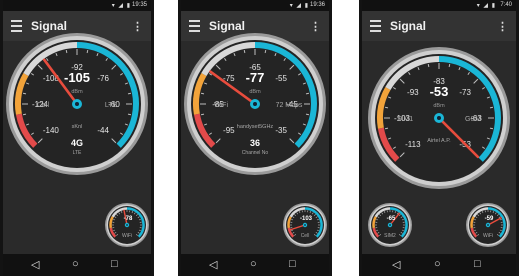 This screenshot has width=520, height=276. Describe the element at coordinates (281, 78) in the screenshot. I see `tick-label: -55` at that location.